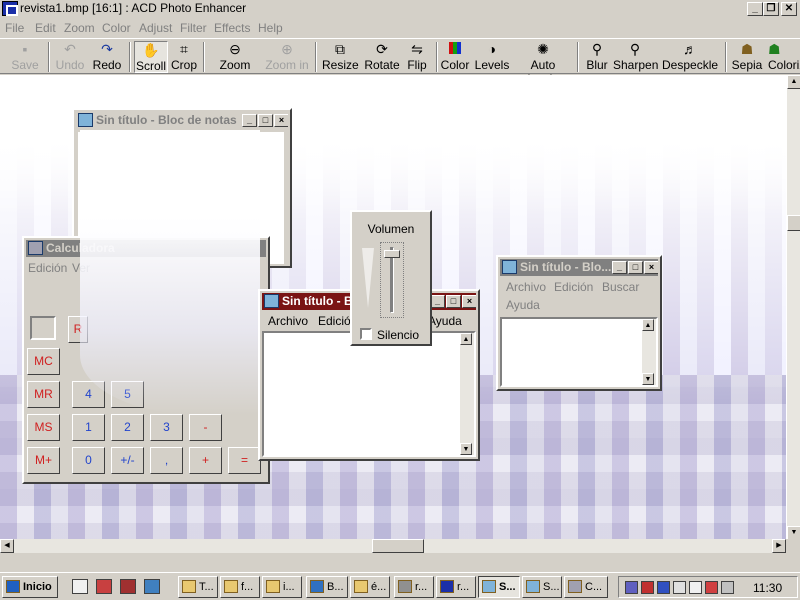  I want to click on volume-slider, so click(392, 280).